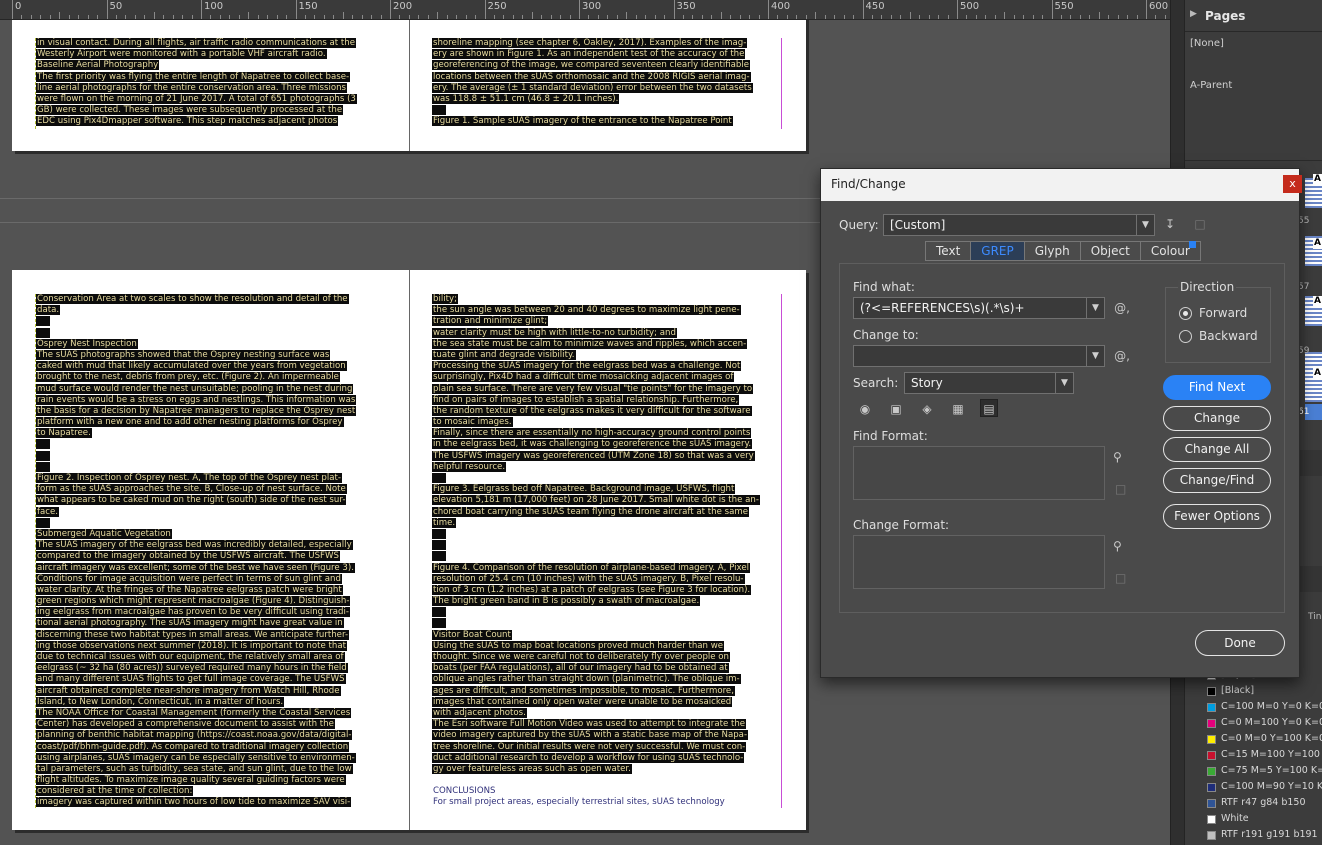 This screenshot has height=845, width=1322. Describe the element at coordinates (896, 409) in the screenshot. I see `include-locked-stories-icon: ▣` at that location.